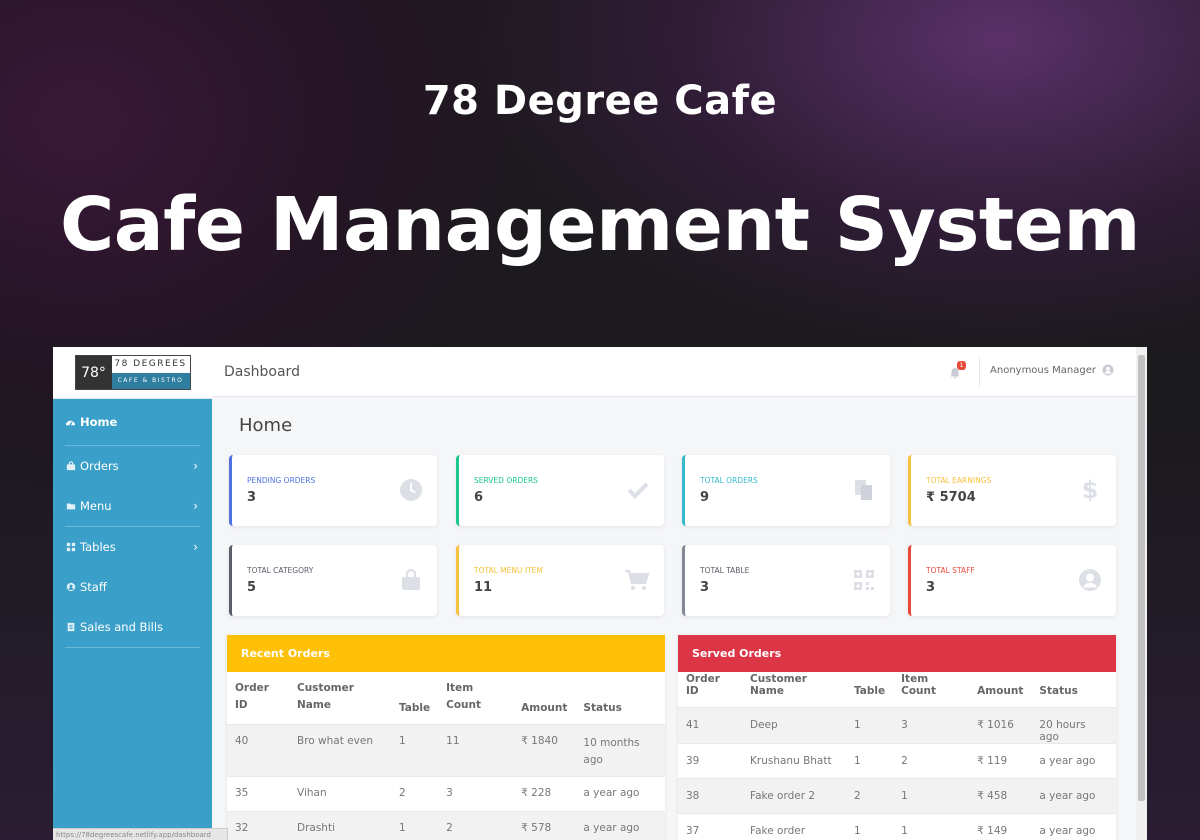 Image resolution: width=1200 pixels, height=840 pixels. I want to click on stat-card-total-orders: TOTAL ORDERS 9, so click(786, 490).